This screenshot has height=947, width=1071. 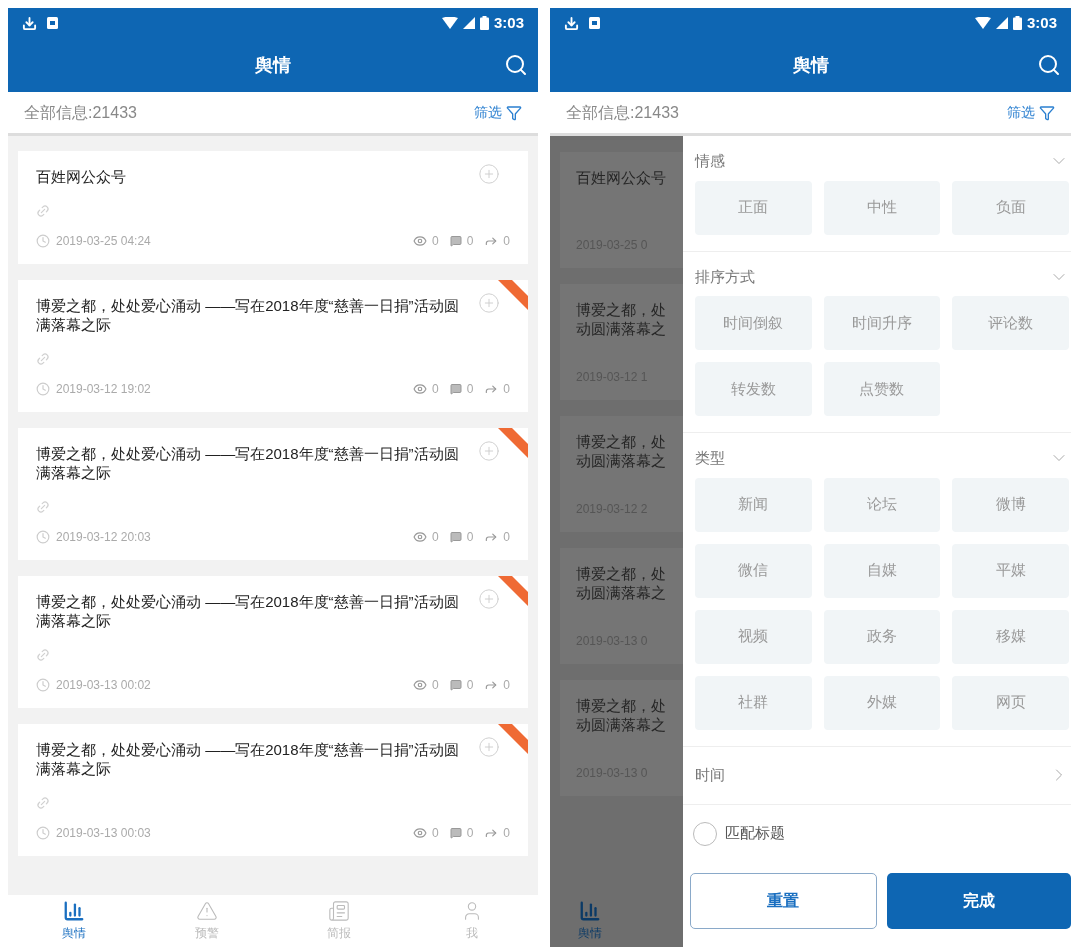 What do you see at coordinates (1010, 636) in the screenshot?
I see `filter-chip: 移媒` at bounding box center [1010, 636].